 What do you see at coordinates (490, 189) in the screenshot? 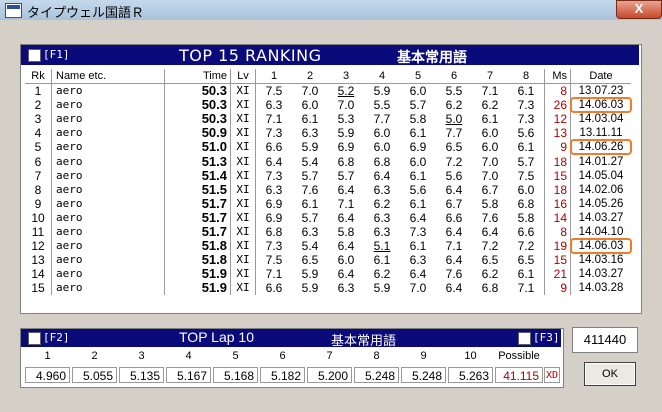
I see `split-cell: 6.7` at bounding box center [490, 189].